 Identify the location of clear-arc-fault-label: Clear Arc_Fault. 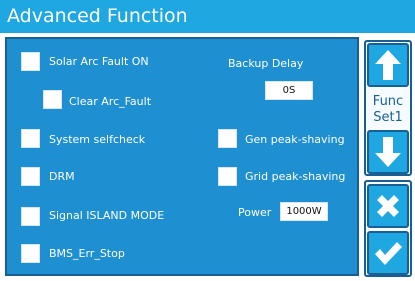
(110, 101).